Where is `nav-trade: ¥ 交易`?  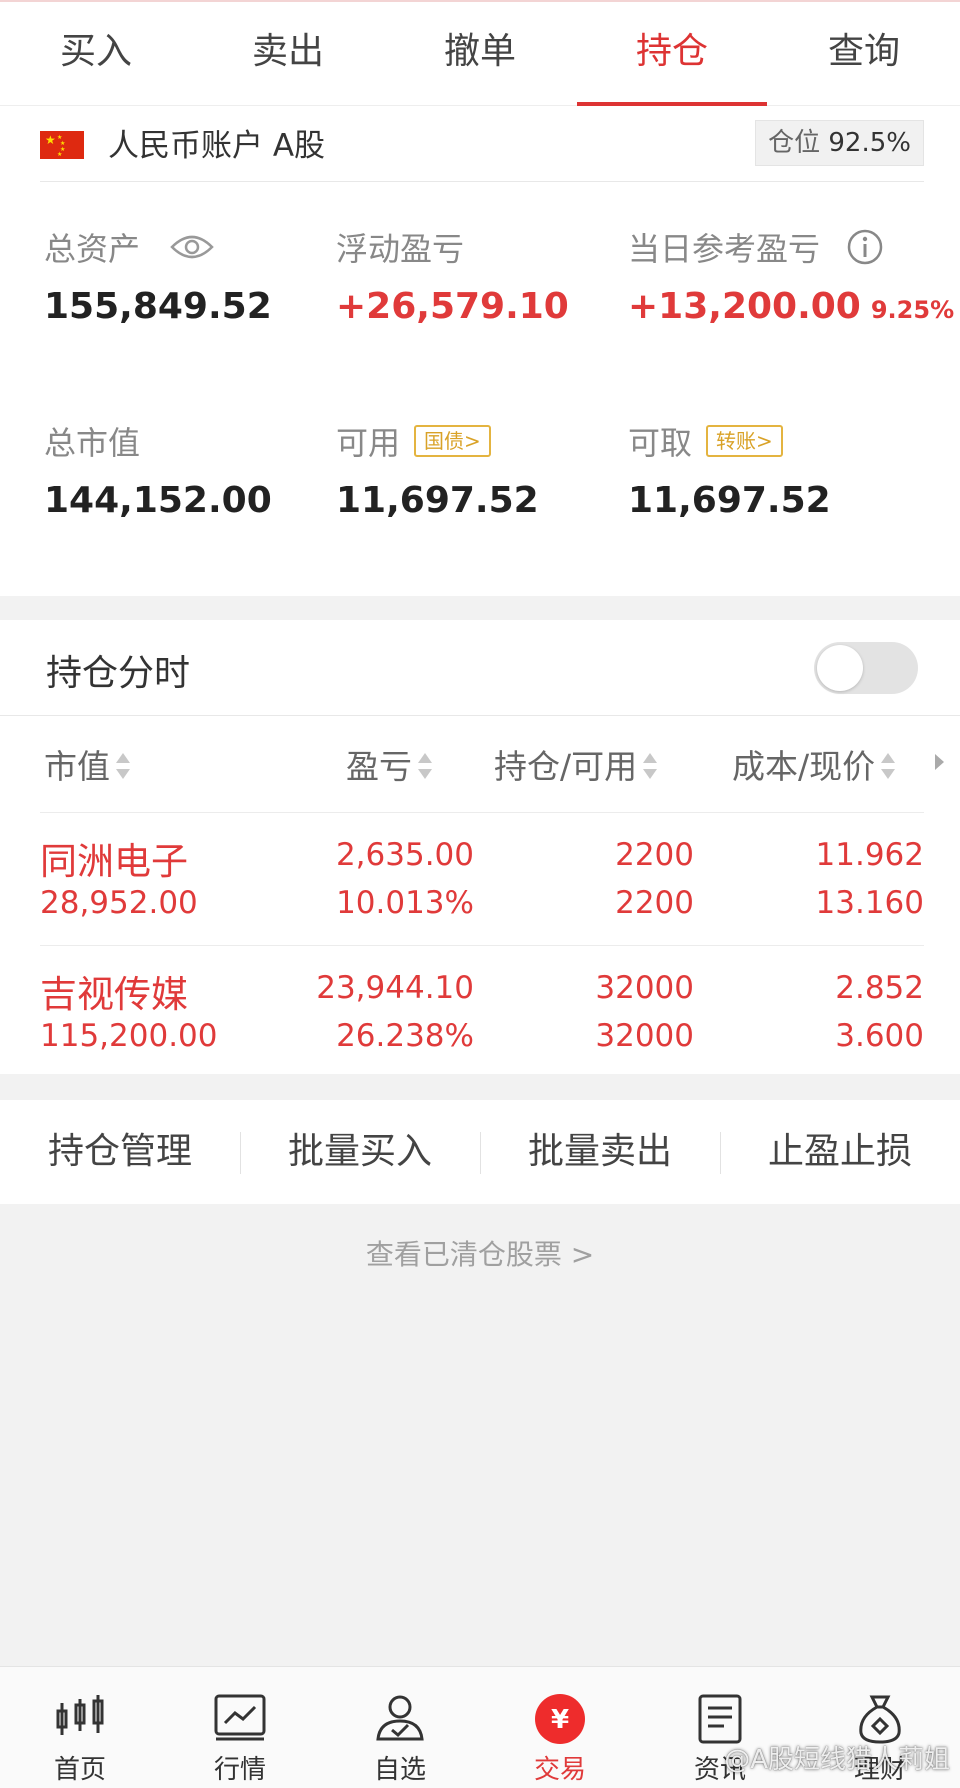 nav-trade: ¥ 交易 is located at coordinates (560, 1727).